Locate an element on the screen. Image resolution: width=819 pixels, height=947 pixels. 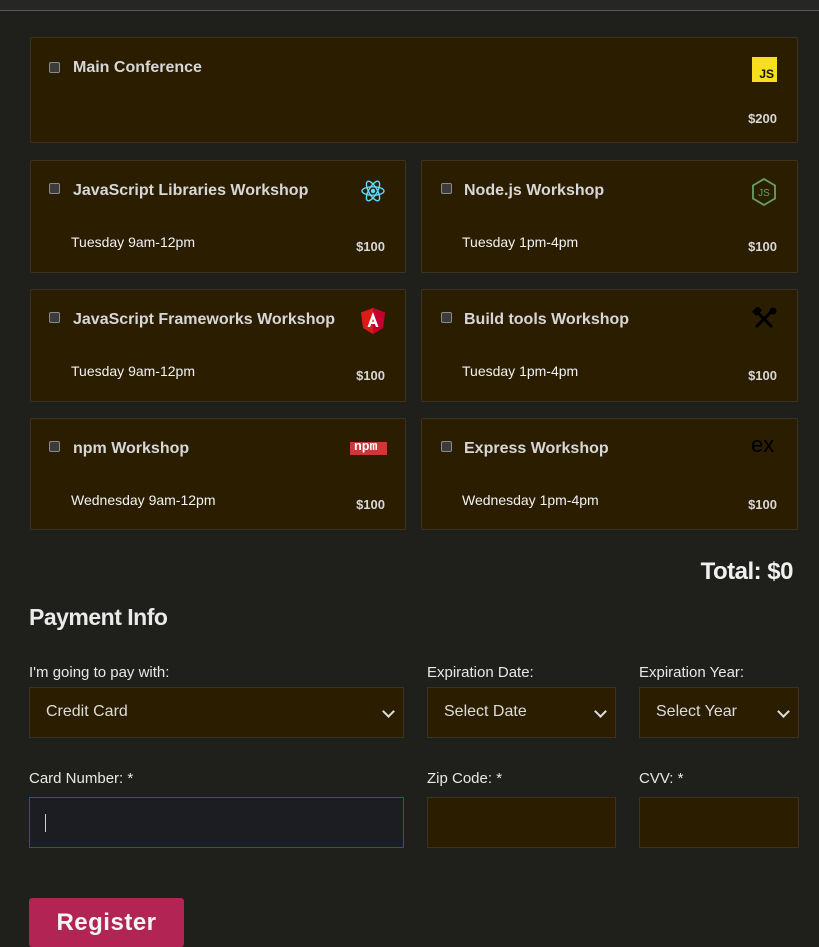
express-icon: ex is located at coordinates (763, 444).